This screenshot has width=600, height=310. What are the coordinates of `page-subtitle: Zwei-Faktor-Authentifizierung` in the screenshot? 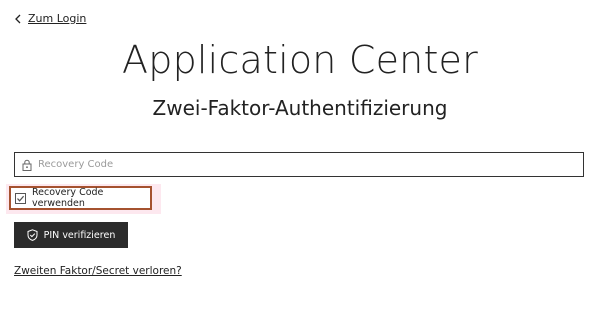 It's located at (300, 108).